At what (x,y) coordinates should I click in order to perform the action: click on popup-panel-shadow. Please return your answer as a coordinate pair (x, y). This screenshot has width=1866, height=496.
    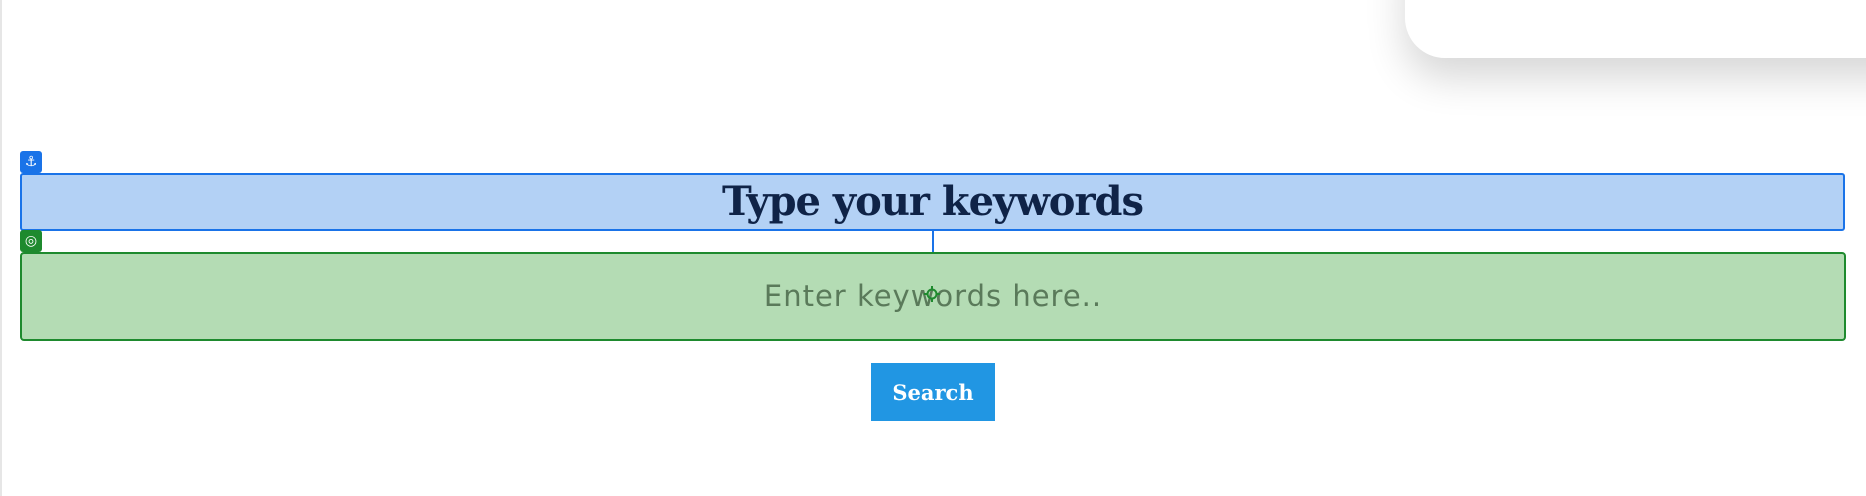
    Looking at the image, I should click on (1635, 29).